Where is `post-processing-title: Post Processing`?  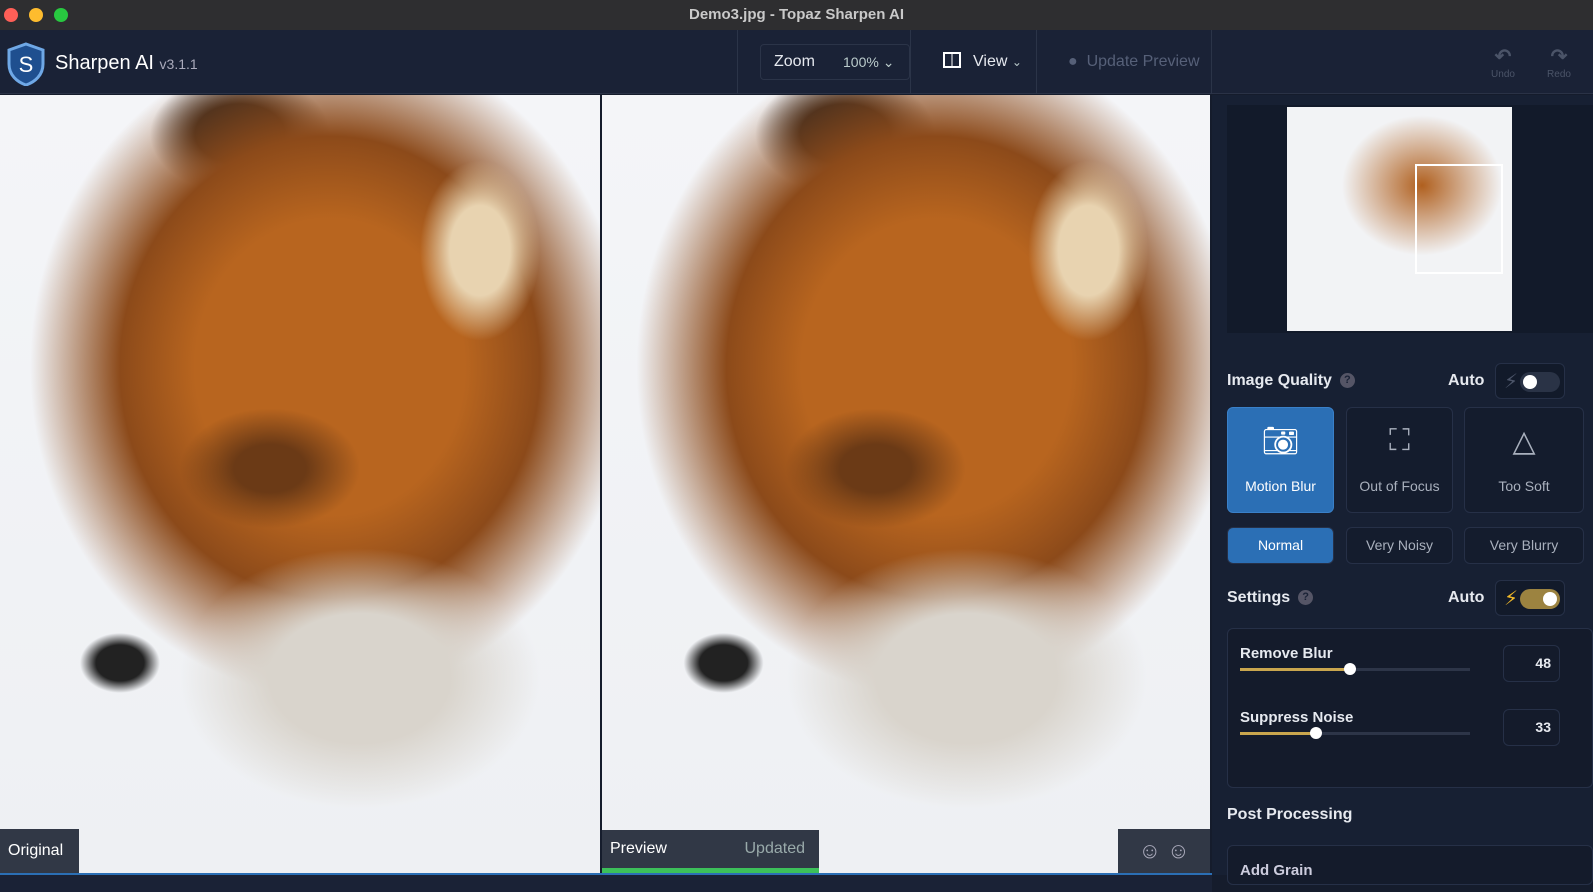 post-processing-title: Post Processing is located at coordinates (1290, 814).